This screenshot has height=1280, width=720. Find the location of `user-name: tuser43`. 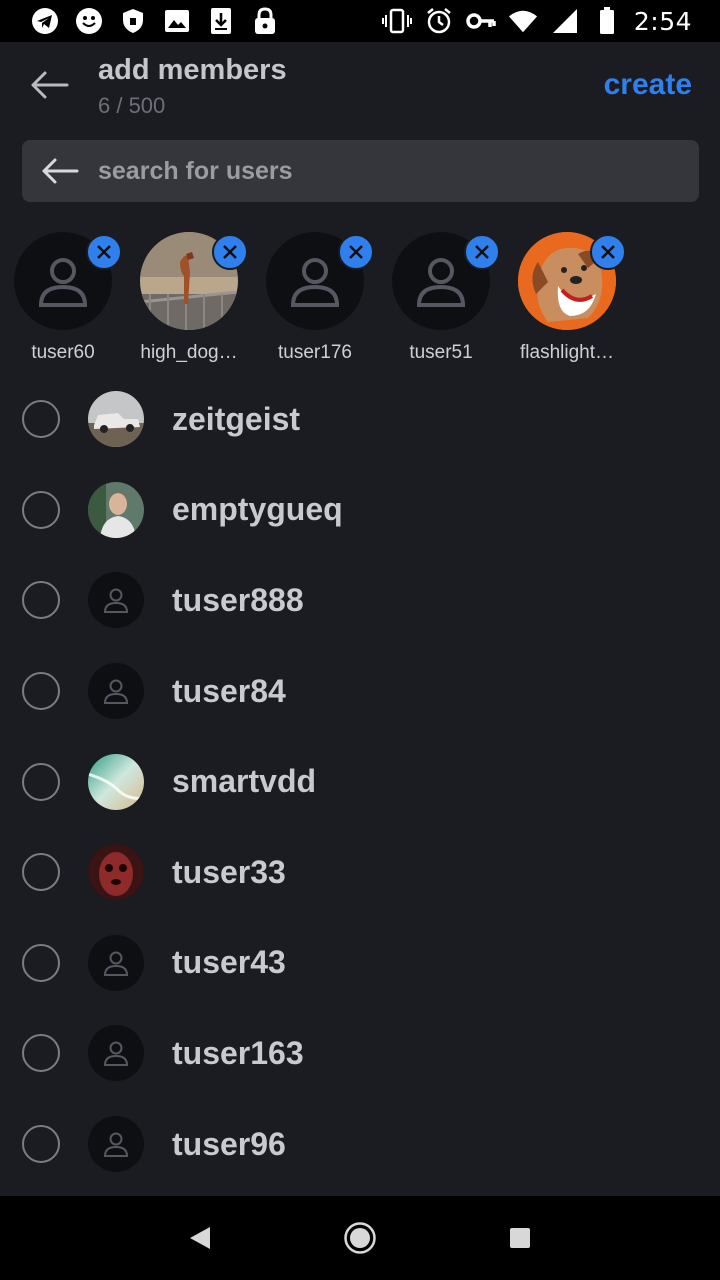

user-name: tuser43 is located at coordinates (229, 962).